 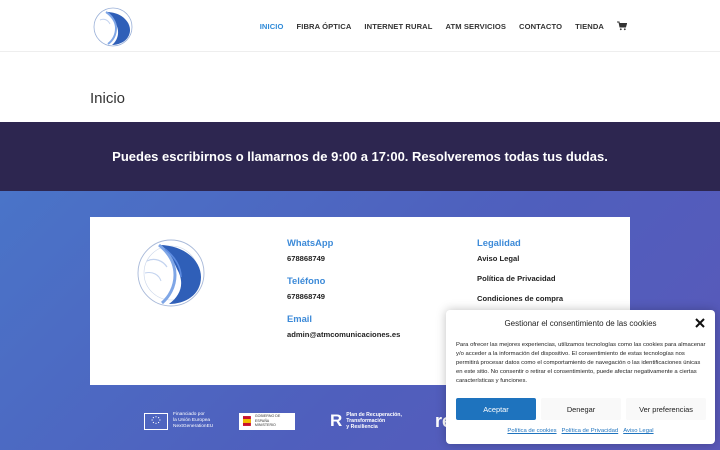 What do you see at coordinates (272, 26) in the screenshot?
I see `nav-inicio: INICIO` at bounding box center [272, 26].